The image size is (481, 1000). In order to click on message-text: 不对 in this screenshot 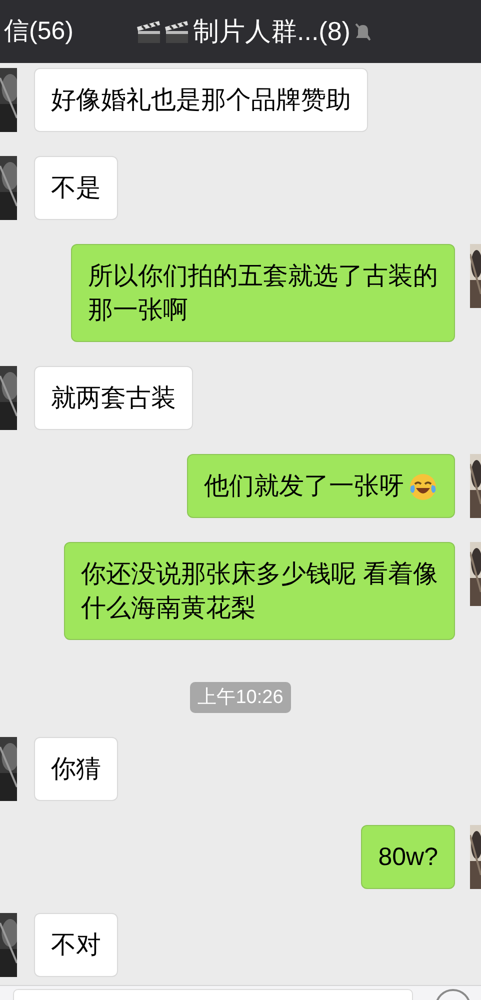, I will do `click(76, 945)`.